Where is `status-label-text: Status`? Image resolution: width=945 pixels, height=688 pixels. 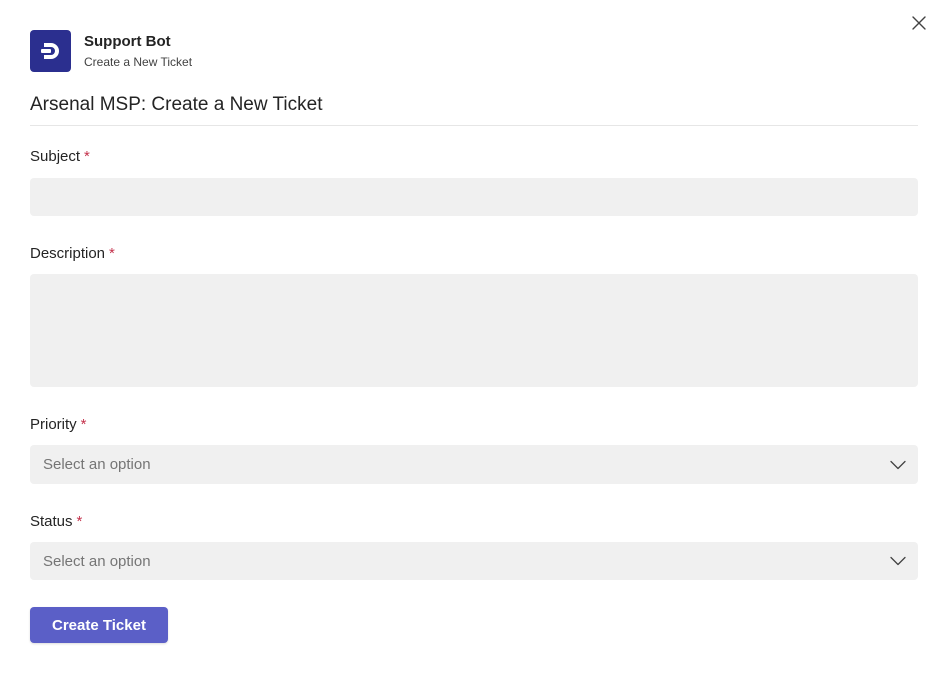 status-label-text: Status is located at coordinates (51, 521).